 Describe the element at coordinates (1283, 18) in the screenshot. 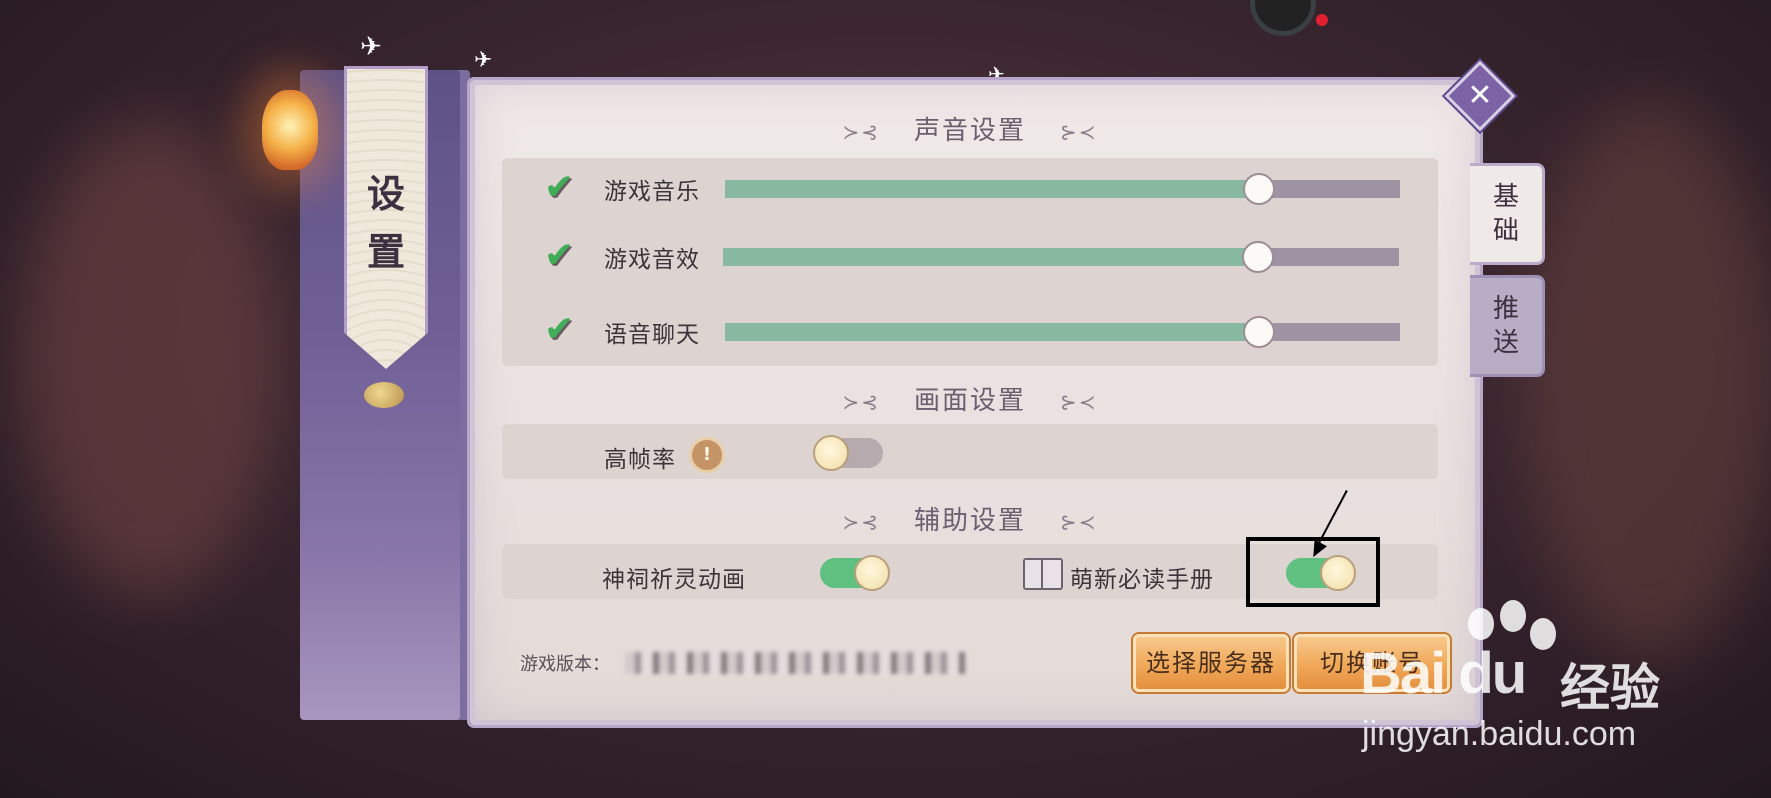

I see `top-gauge-icon` at that location.